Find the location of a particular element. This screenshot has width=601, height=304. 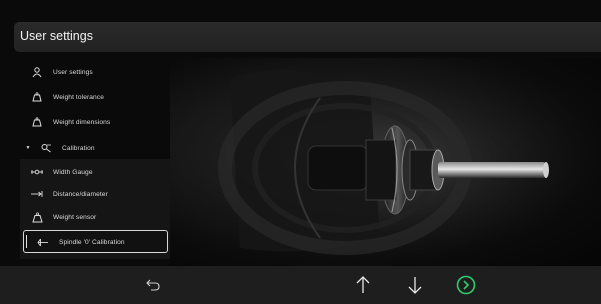

arrow-up-button is located at coordinates (363, 285).